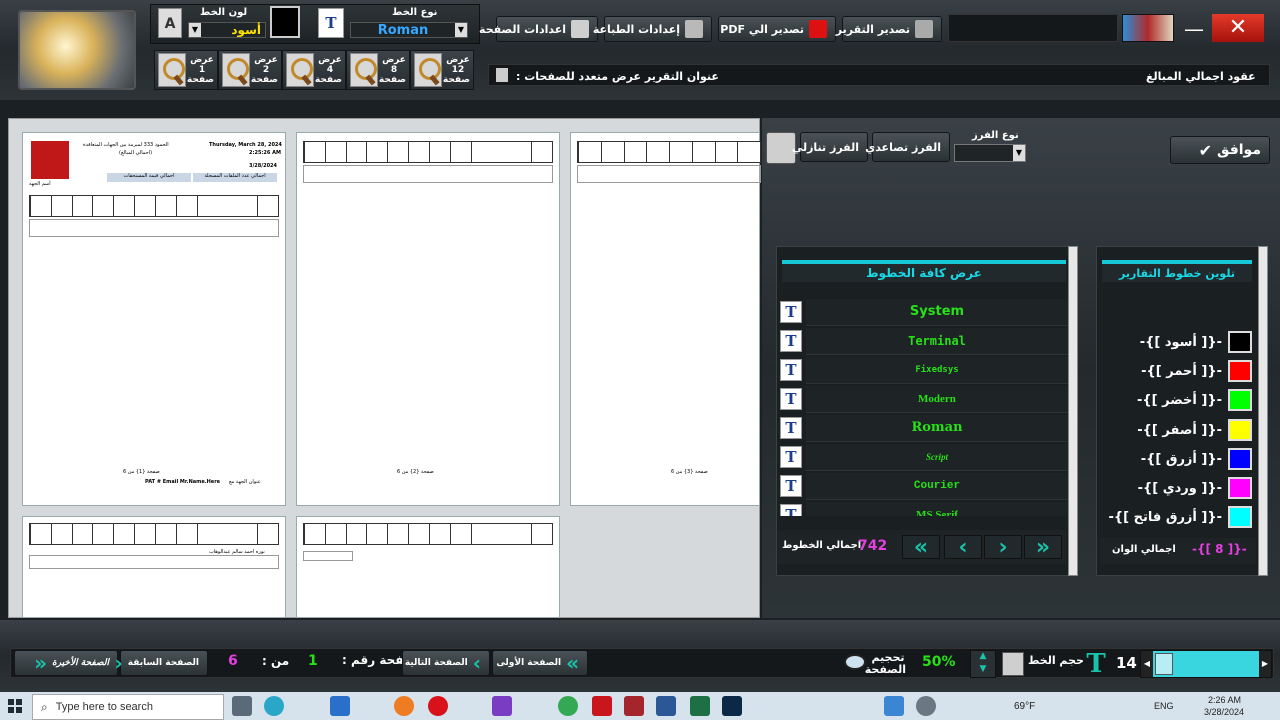 The height and width of the screenshot is (720, 1280). I want to click on weather-text: 69°F, so click(1024, 706).